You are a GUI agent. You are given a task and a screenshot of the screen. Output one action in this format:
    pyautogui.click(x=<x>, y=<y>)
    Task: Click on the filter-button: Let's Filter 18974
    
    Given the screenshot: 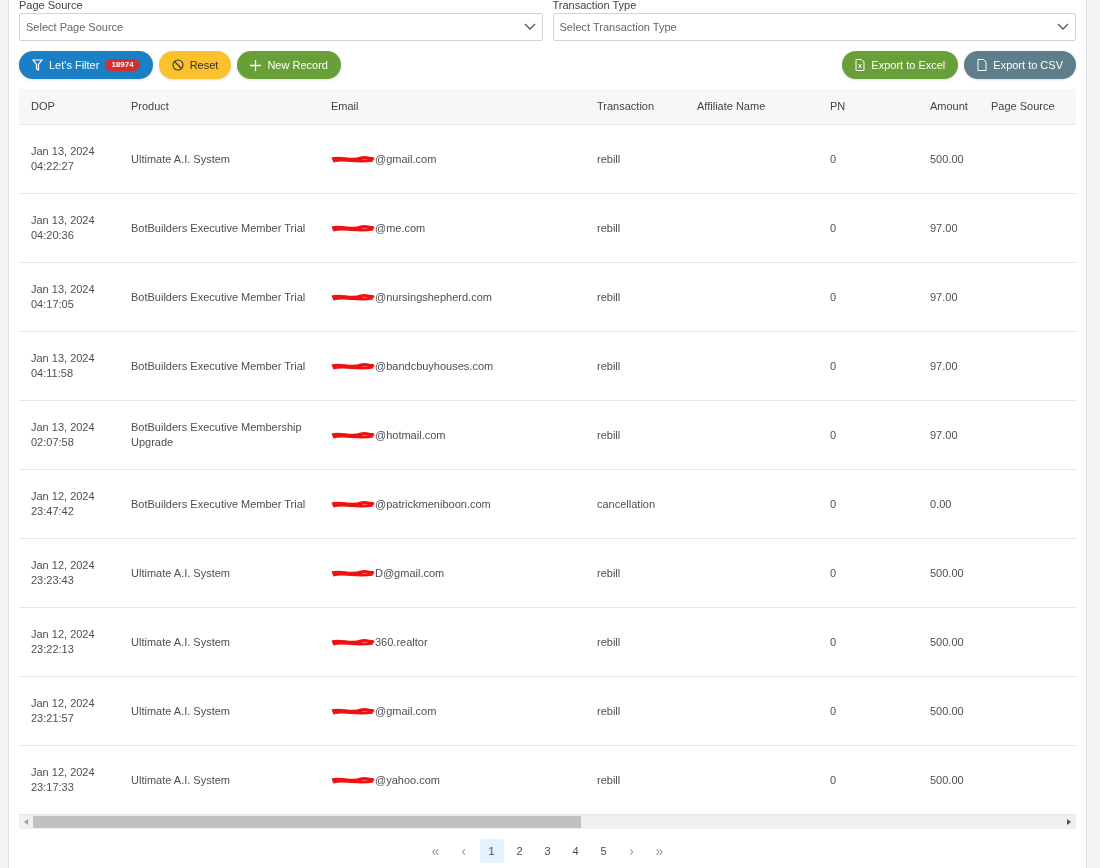 What is the action you would take?
    pyautogui.click(x=86, y=65)
    